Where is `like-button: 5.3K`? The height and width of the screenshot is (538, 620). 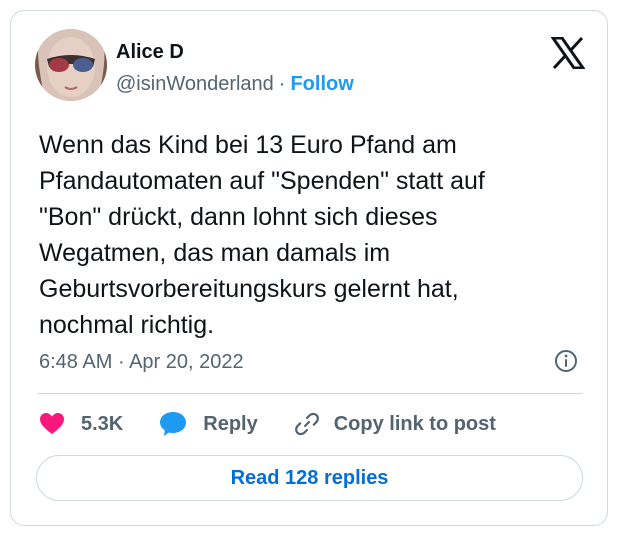
like-button: 5.3K is located at coordinates (99, 424).